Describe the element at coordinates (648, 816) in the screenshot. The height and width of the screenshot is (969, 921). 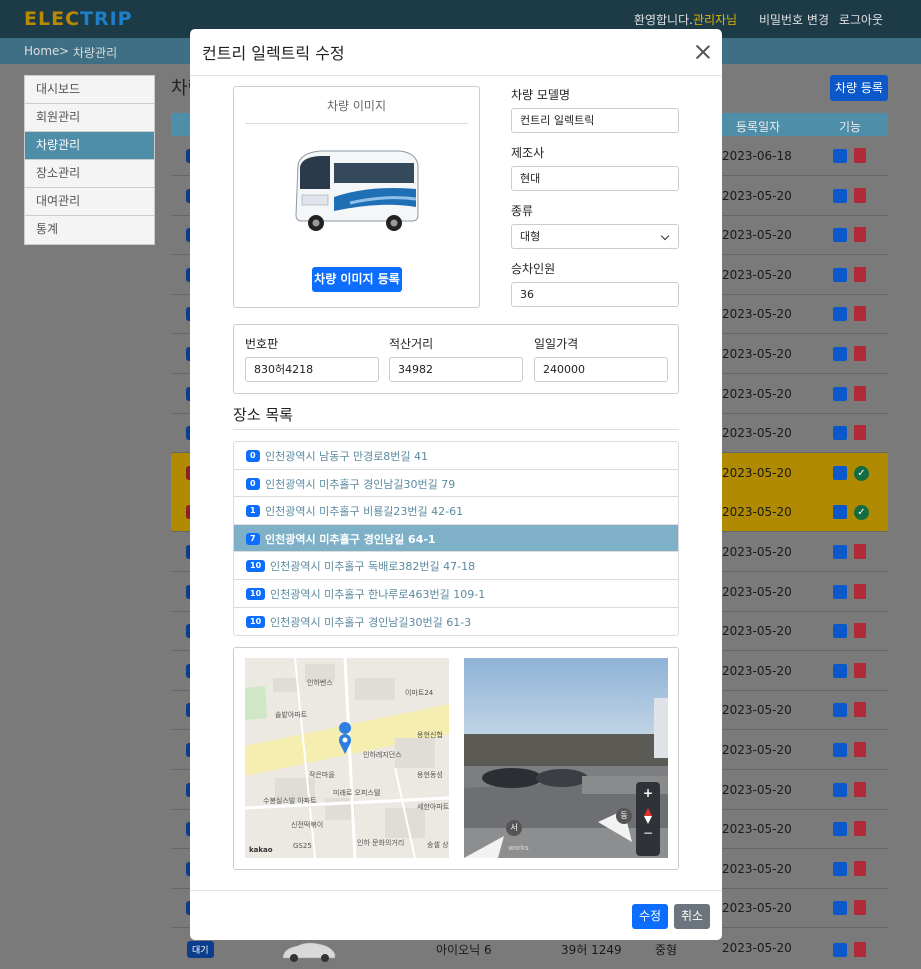
I see `compass-icon` at that location.